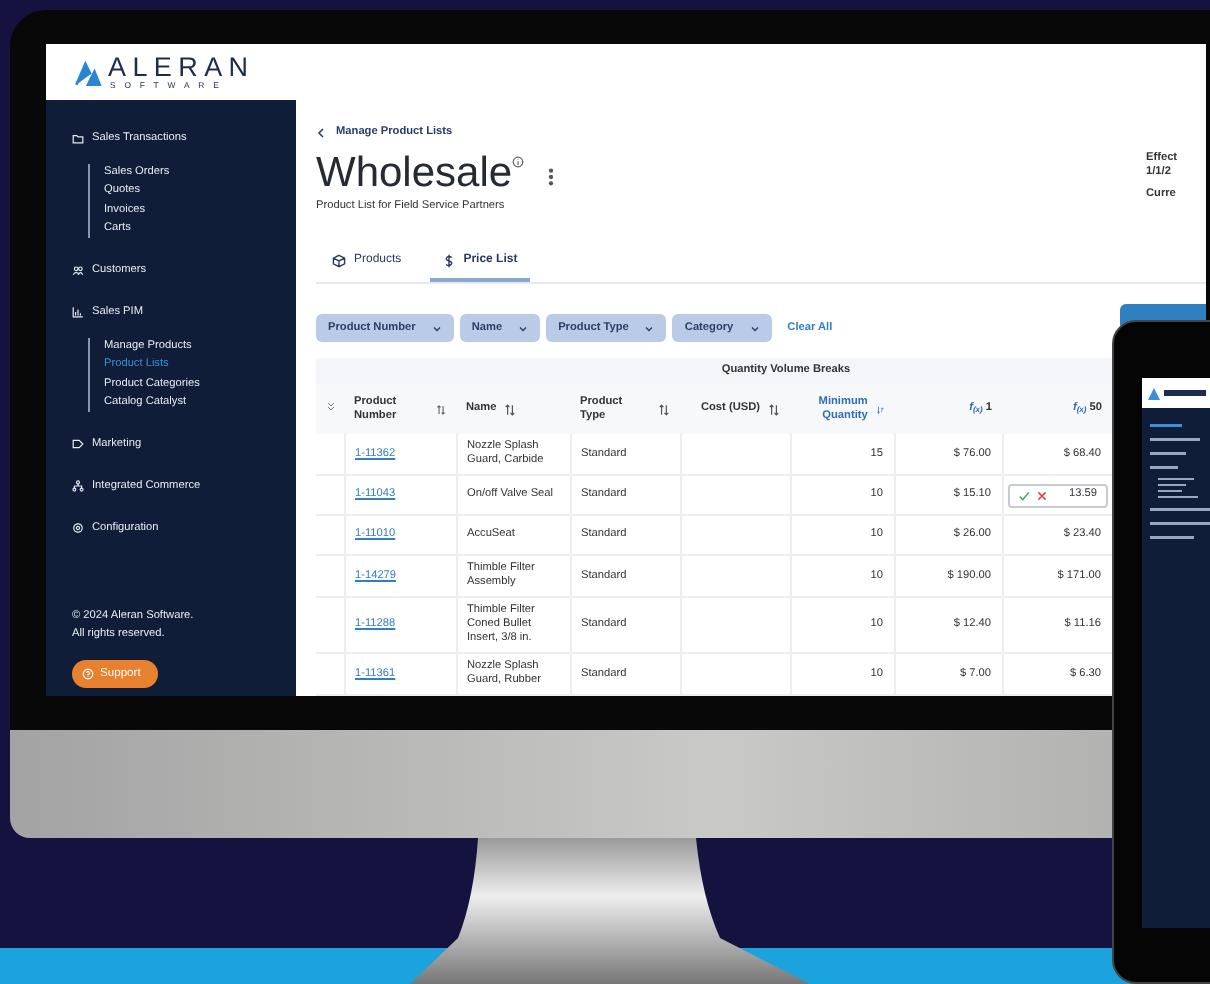 This screenshot has width=1210, height=984. Describe the element at coordinates (181, 67) in the screenshot. I see `logo-wordmark: ALERAN` at that location.